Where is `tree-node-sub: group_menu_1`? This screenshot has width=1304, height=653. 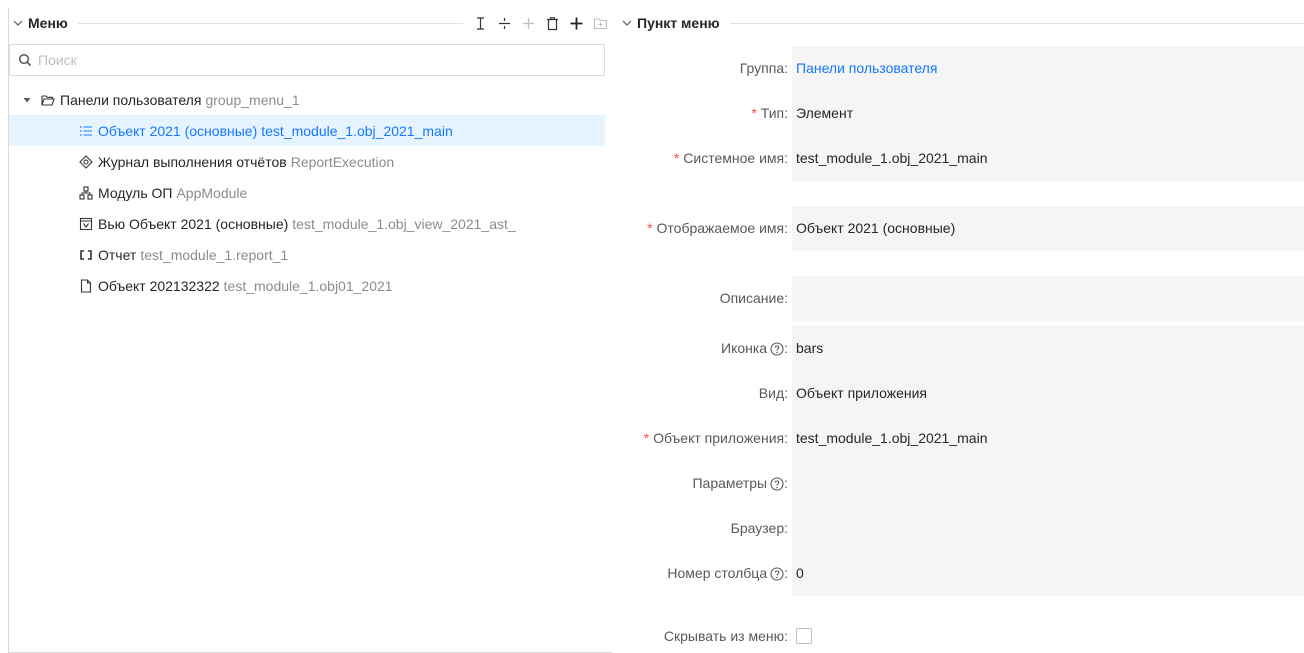 tree-node-sub: group_menu_1 is located at coordinates (252, 99).